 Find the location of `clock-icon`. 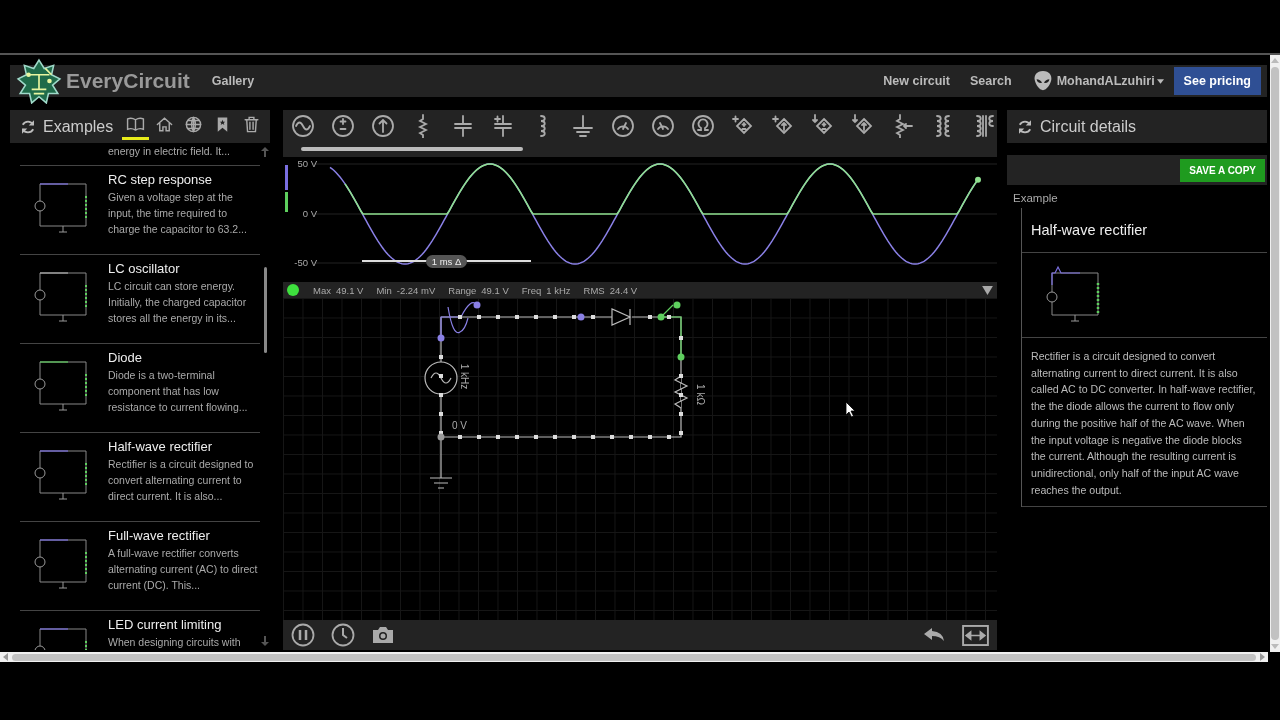

clock-icon is located at coordinates (343, 635).